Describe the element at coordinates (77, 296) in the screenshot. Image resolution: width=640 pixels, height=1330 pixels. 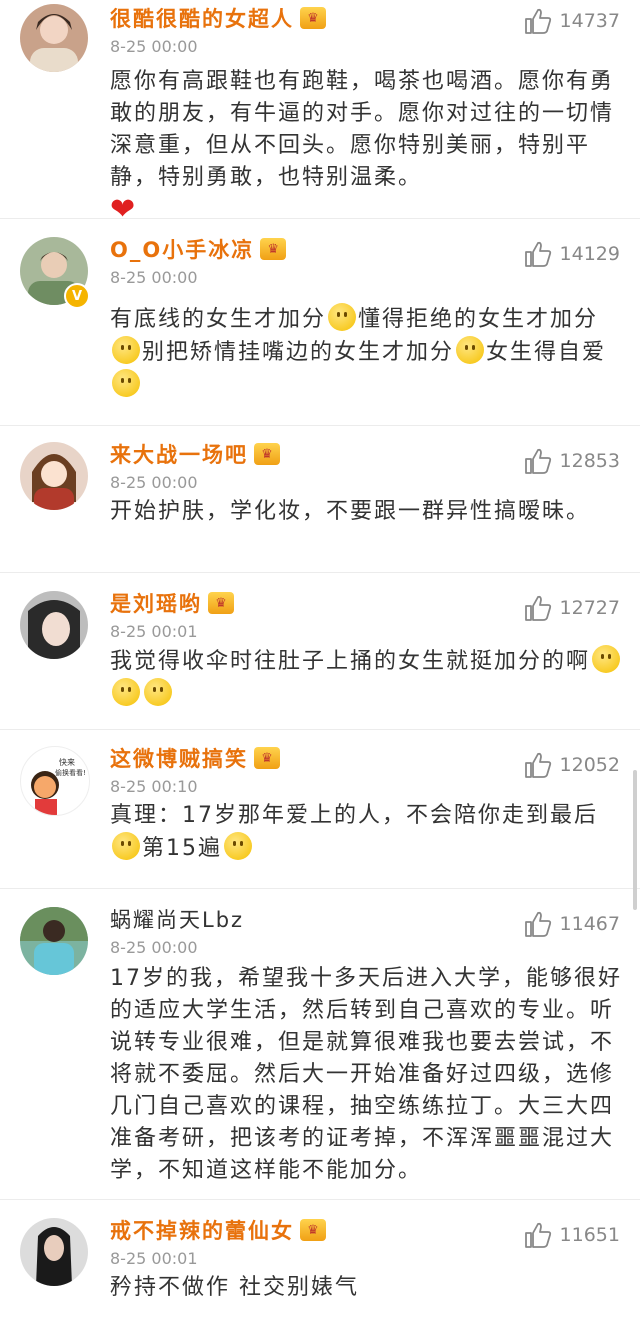
I see `verified-badge-icon: V` at that location.